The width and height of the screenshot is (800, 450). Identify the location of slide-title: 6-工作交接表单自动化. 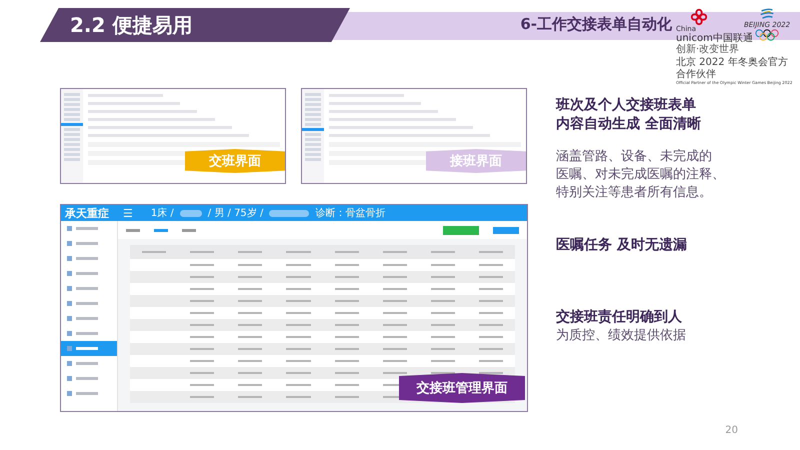
(596, 24).